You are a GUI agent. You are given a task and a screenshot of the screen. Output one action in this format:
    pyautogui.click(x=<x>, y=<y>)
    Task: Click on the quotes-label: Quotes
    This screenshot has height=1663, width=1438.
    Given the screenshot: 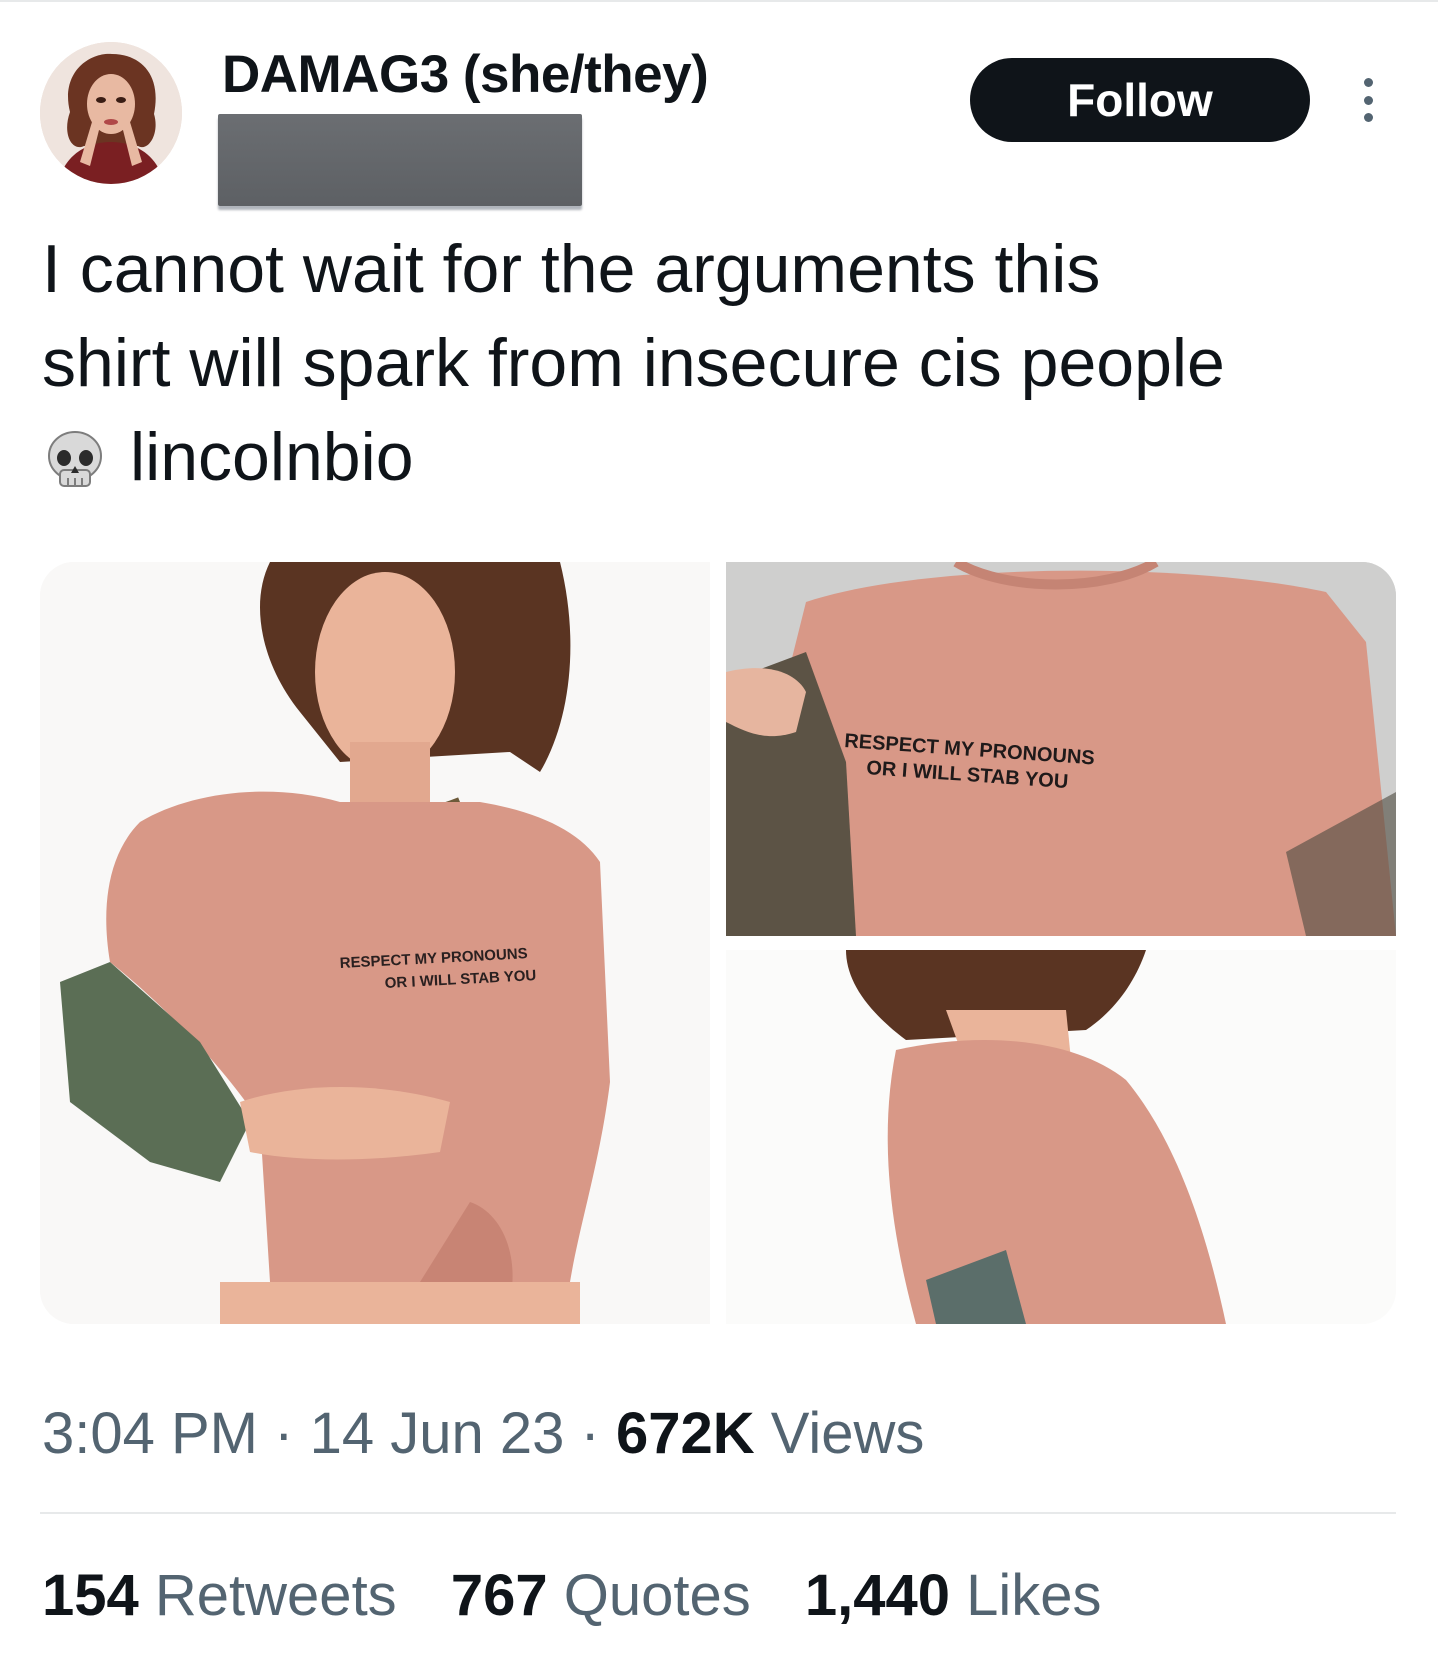 What is the action you would take?
    pyautogui.click(x=657, y=1595)
    